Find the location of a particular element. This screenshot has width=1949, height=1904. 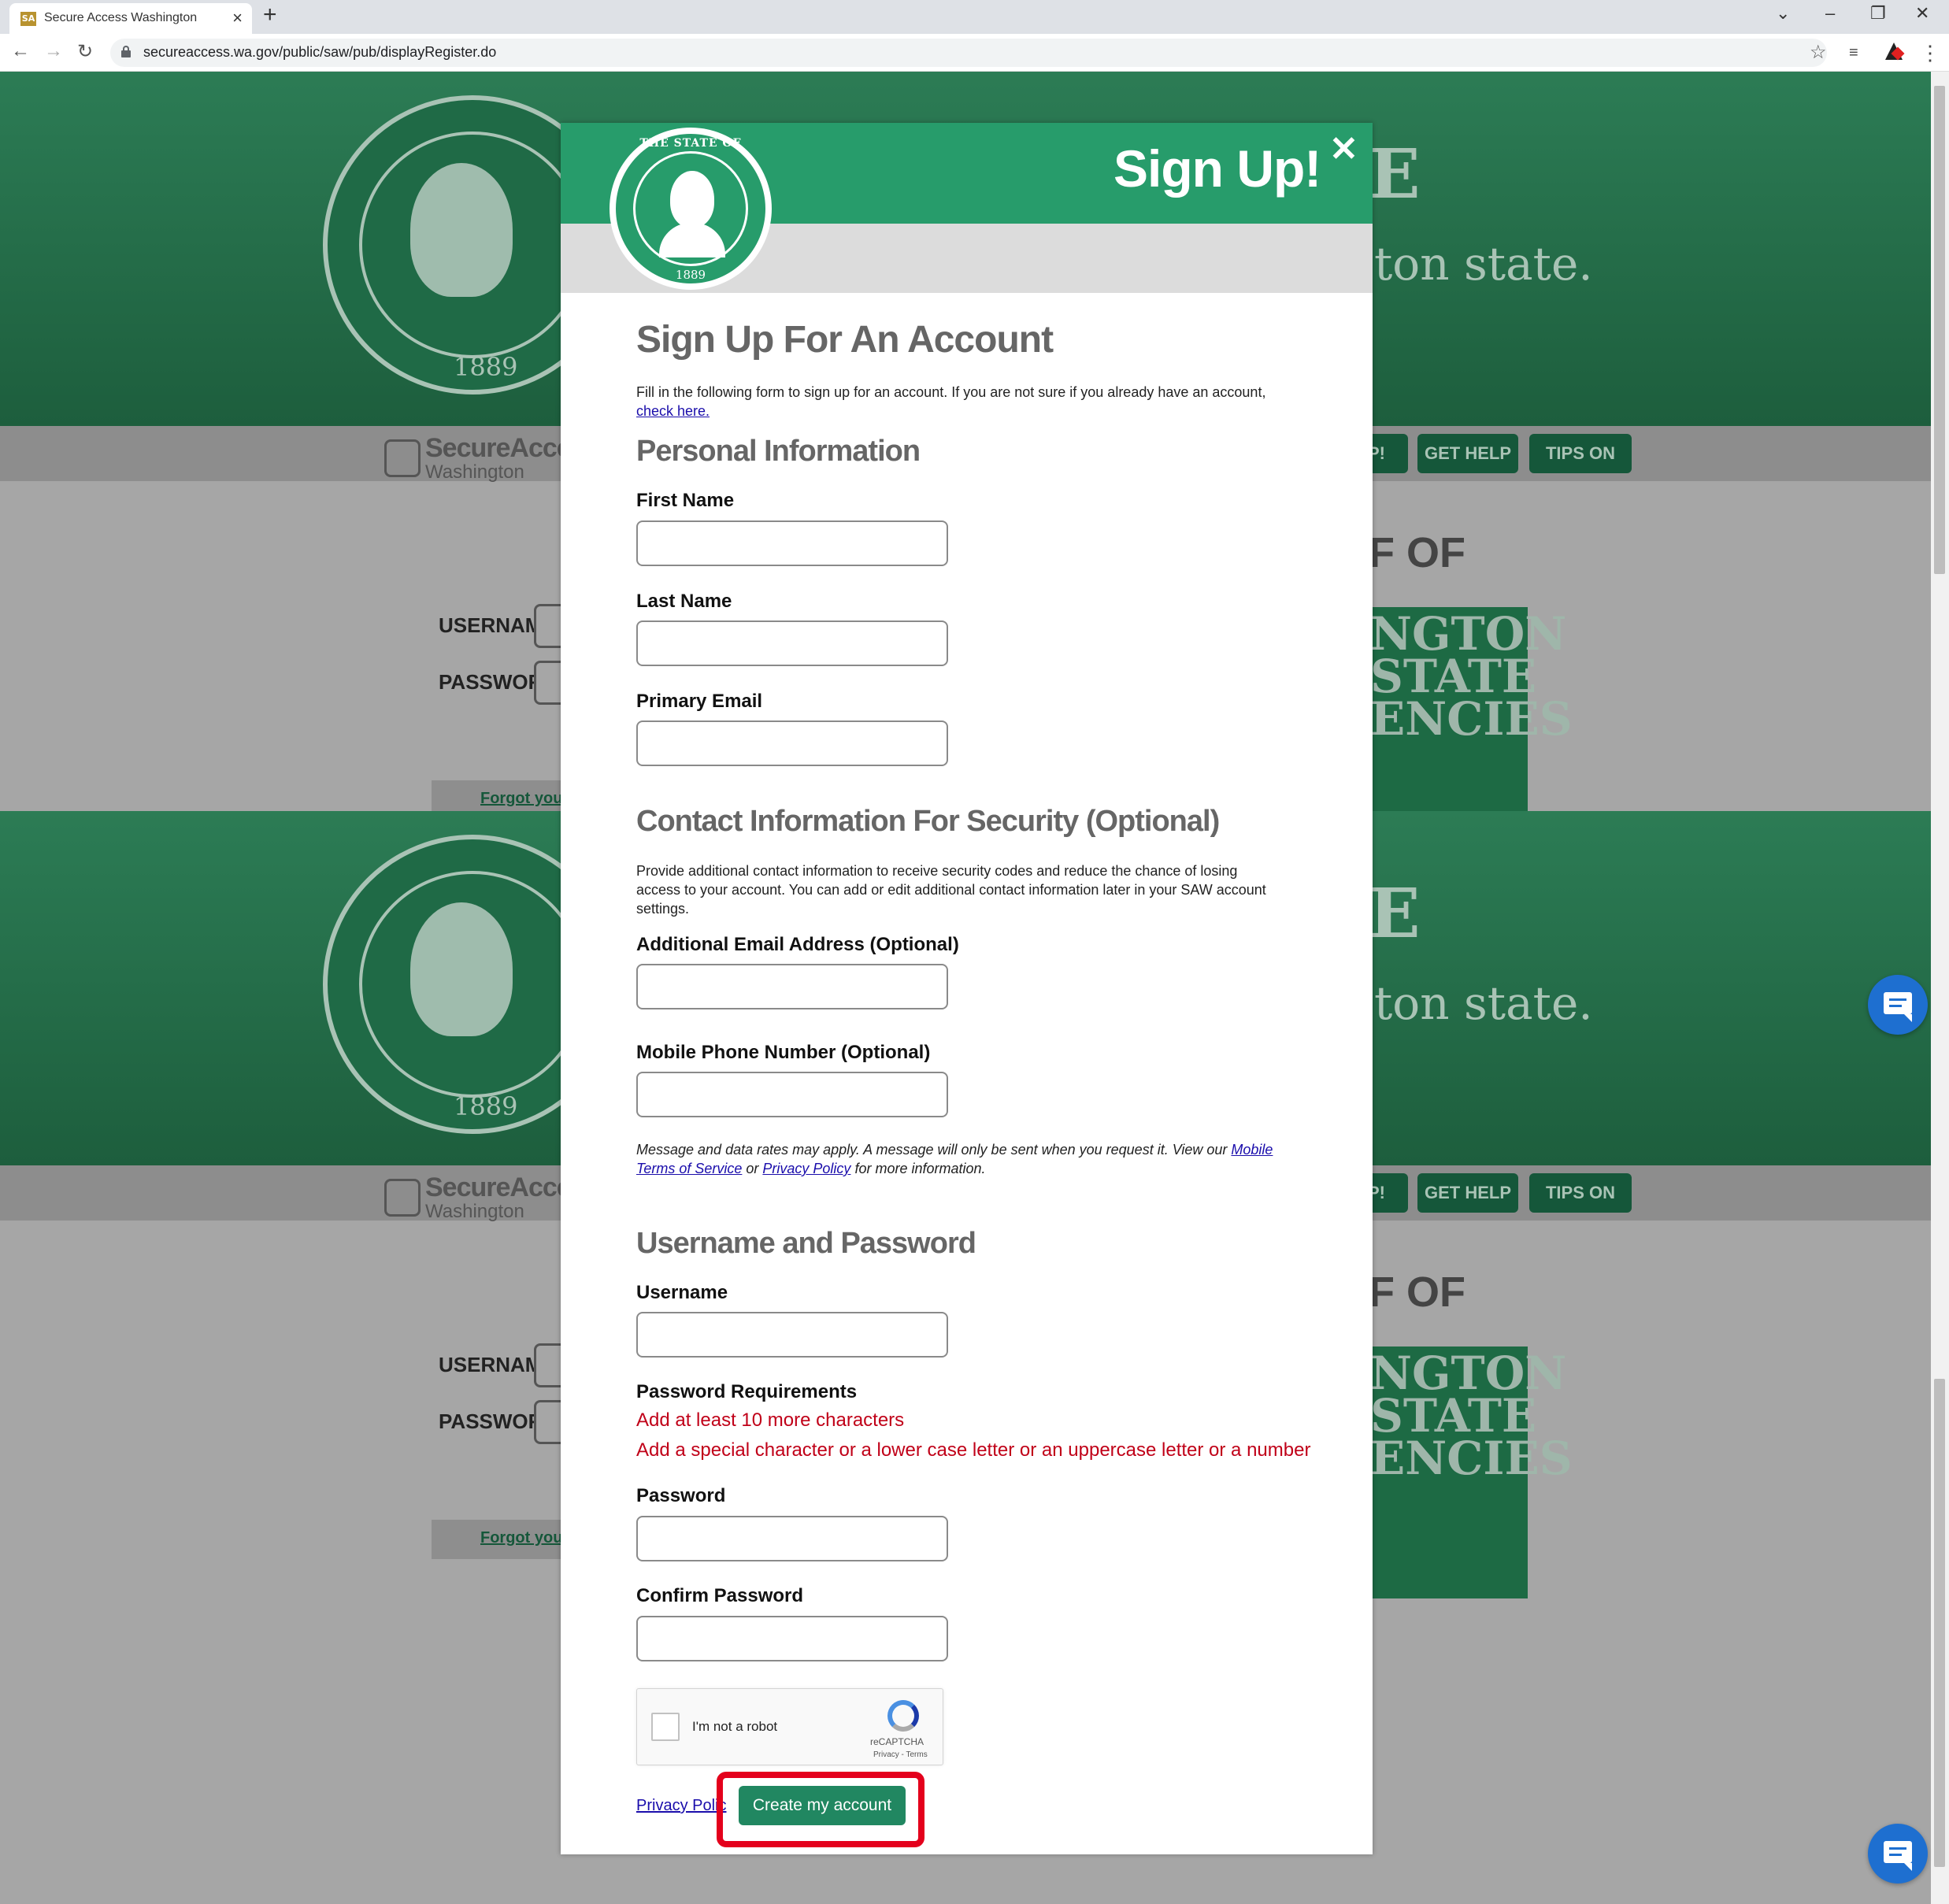

reading-list-icon: ≡ is located at coordinates (1853, 53).